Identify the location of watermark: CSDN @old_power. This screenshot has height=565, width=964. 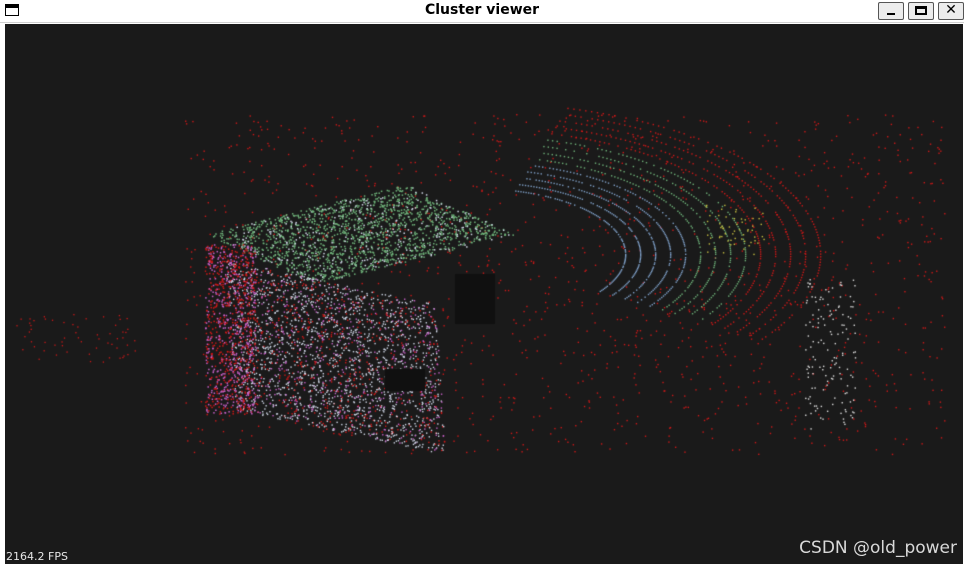
(878, 548).